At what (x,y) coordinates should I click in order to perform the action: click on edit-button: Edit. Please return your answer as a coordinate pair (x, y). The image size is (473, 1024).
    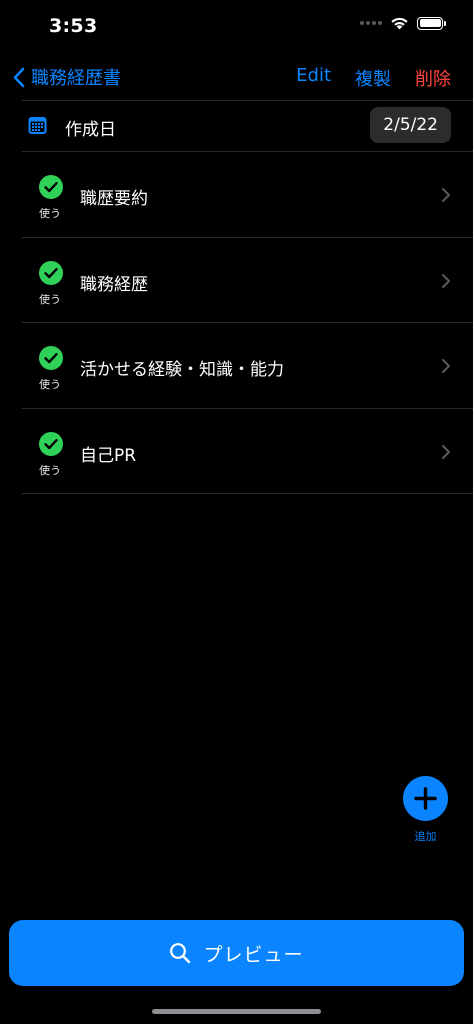
    Looking at the image, I should click on (313, 78).